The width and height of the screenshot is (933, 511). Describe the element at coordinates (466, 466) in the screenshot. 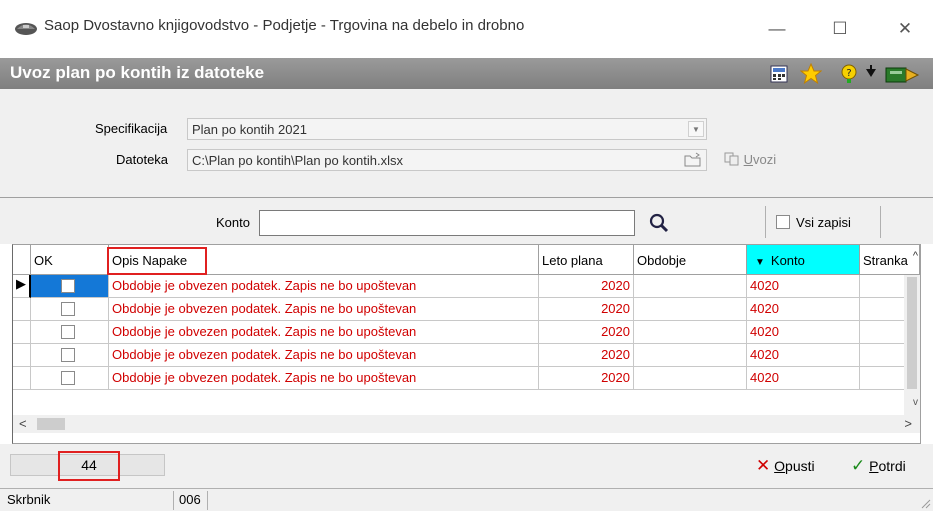

I see `footer-bar: 44 ✕ Opusti ✓ Potrdi` at that location.